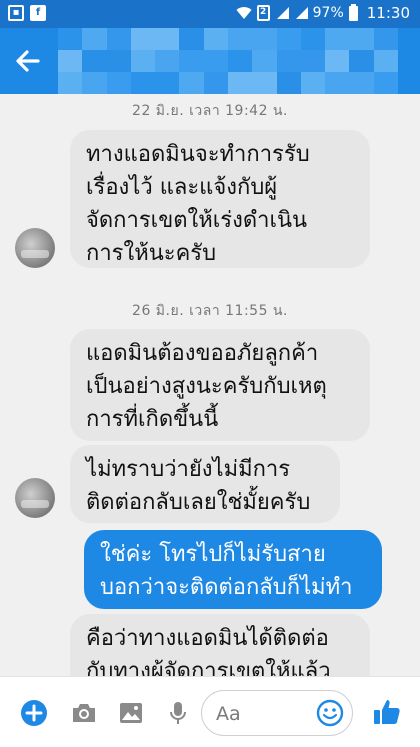 Image resolution: width=420 pixels, height=747 pixels. I want to click on microphone-icon, so click(178, 713).